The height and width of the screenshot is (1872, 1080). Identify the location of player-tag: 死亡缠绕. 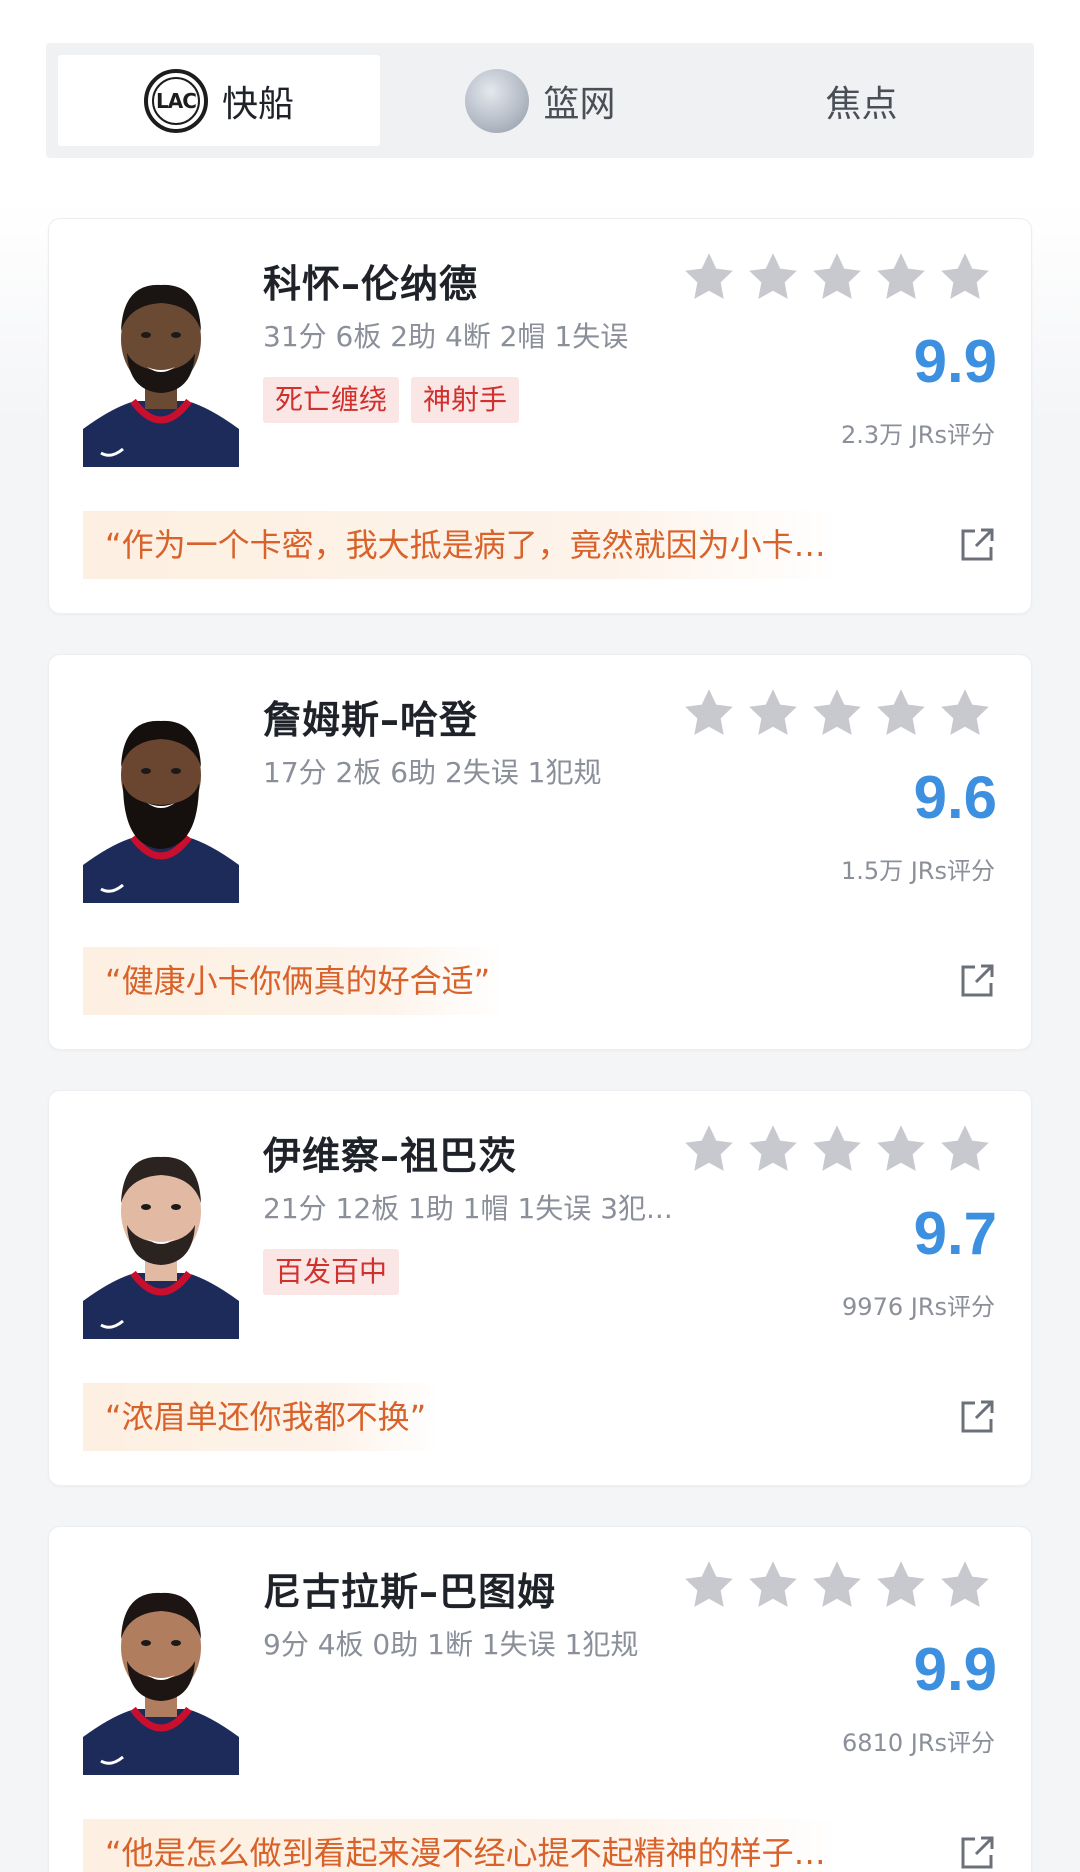
(331, 400).